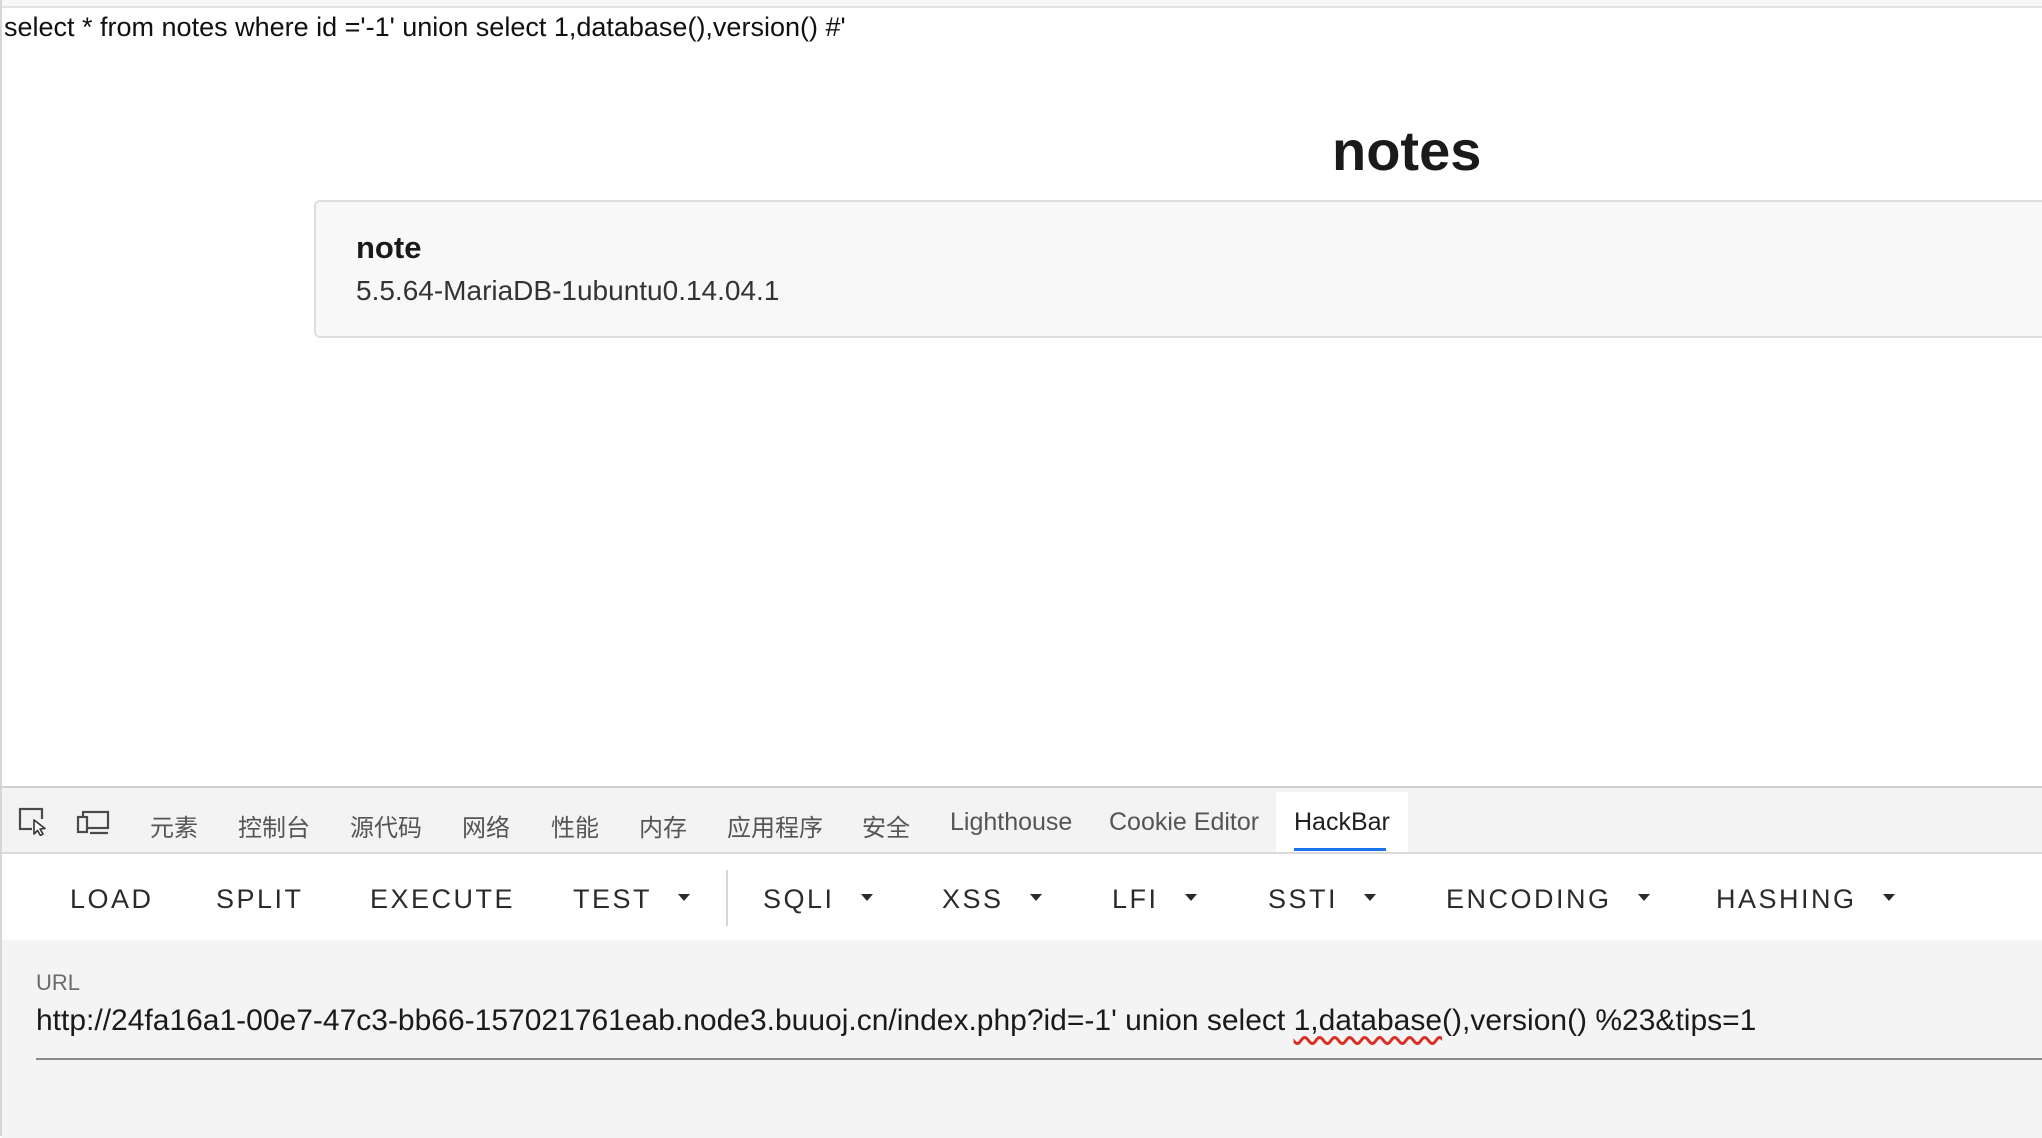 This screenshot has width=2042, height=1138. What do you see at coordinates (575, 825) in the screenshot?
I see `tab-performance: 性能` at bounding box center [575, 825].